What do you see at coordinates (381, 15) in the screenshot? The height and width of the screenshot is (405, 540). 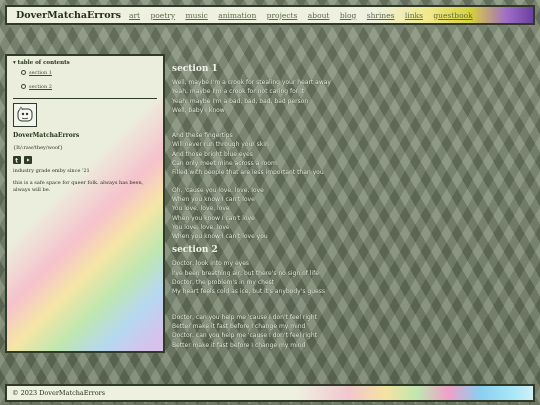 I see `nav-link-shrines: shrines` at bounding box center [381, 15].